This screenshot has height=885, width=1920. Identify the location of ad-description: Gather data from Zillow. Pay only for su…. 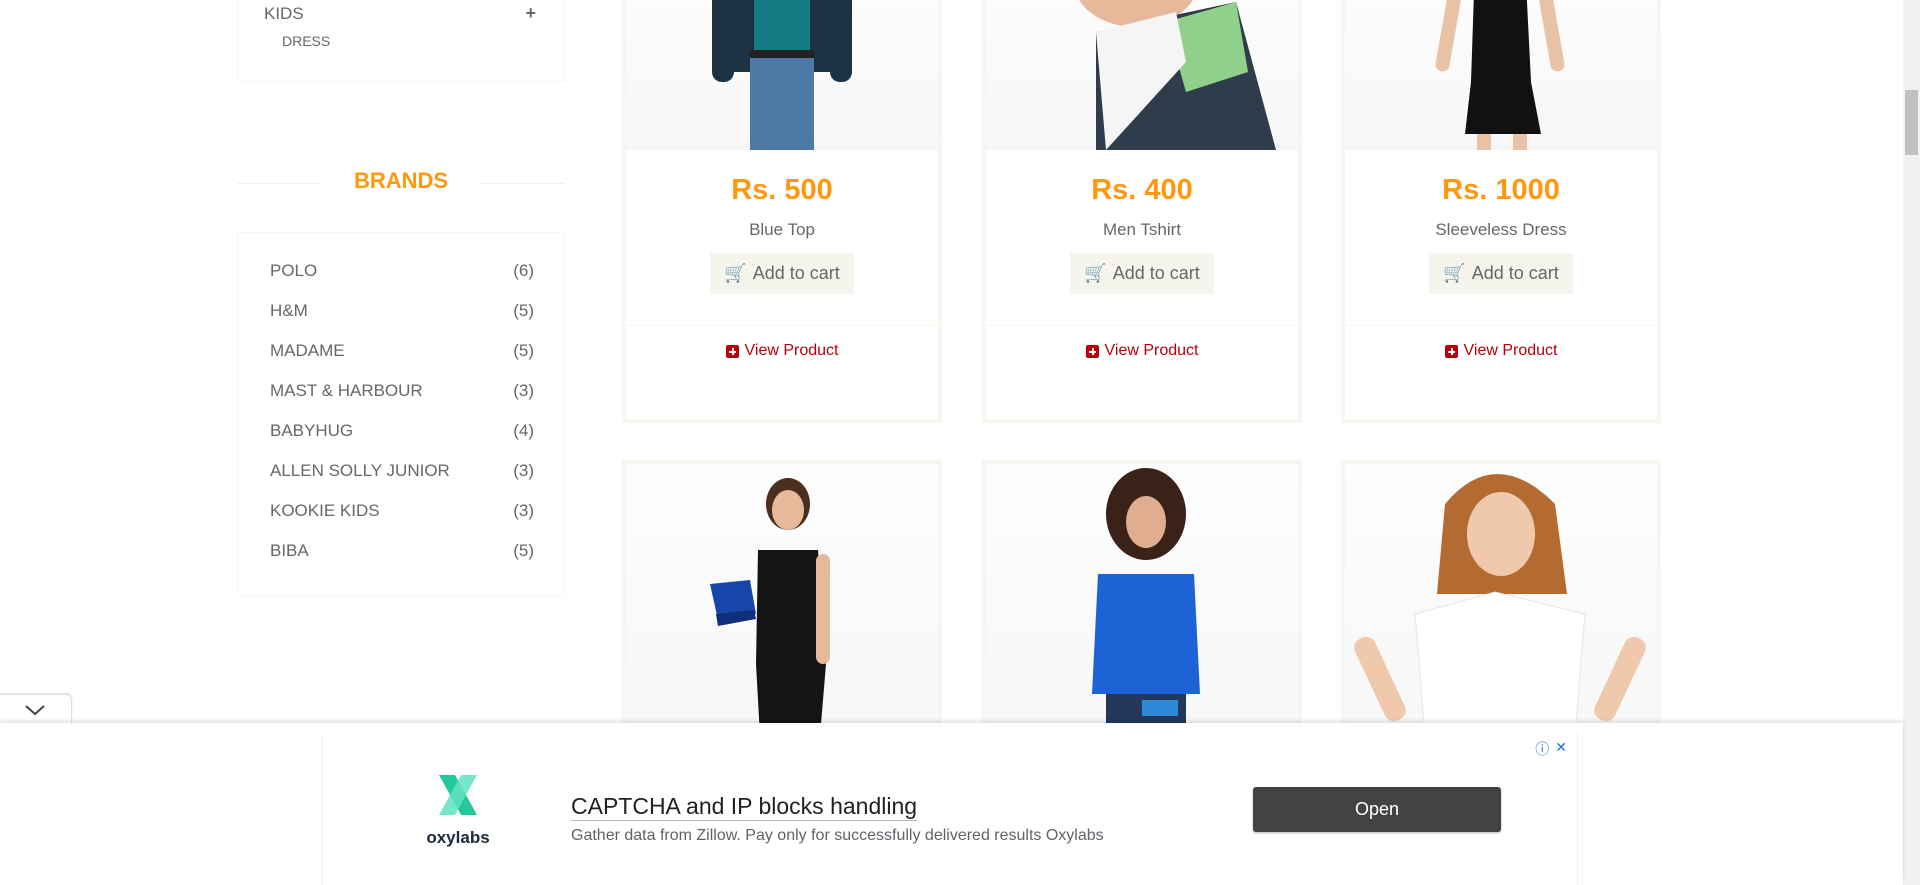
(837, 835).